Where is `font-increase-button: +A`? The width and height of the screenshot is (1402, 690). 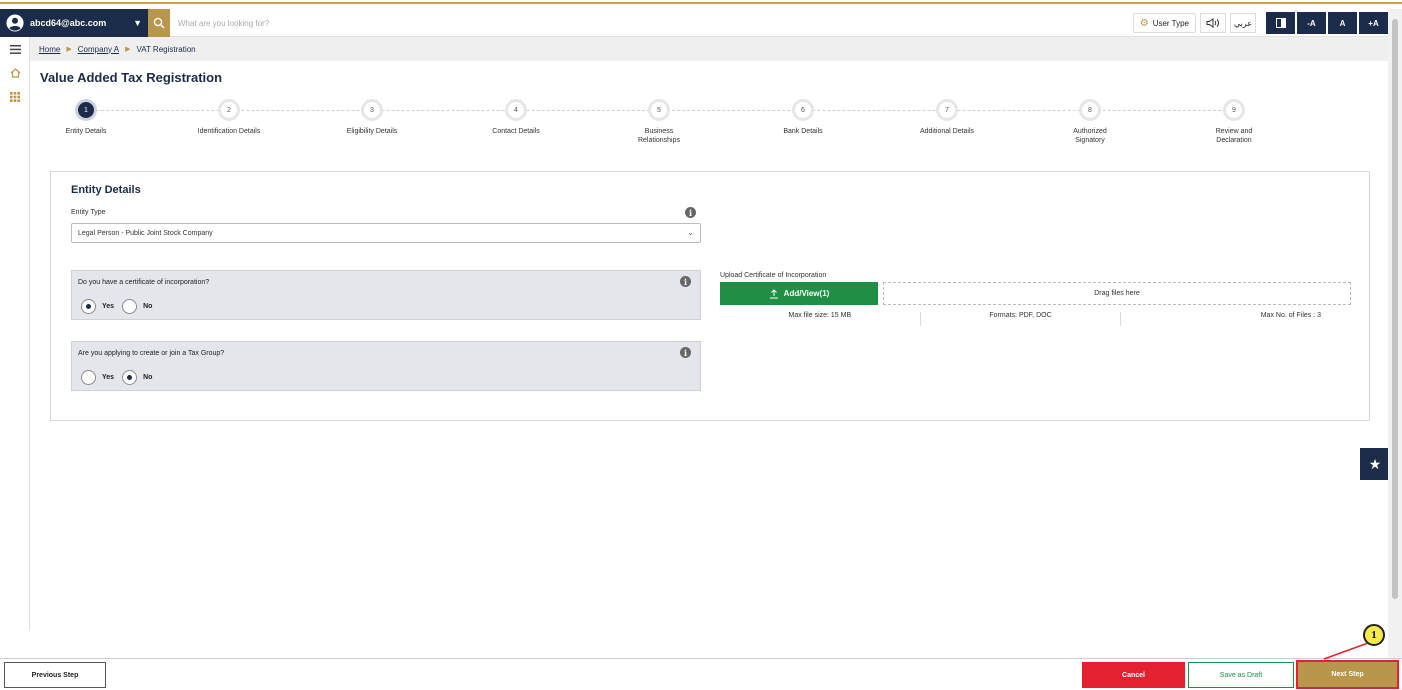 font-increase-button: +A is located at coordinates (1373, 23).